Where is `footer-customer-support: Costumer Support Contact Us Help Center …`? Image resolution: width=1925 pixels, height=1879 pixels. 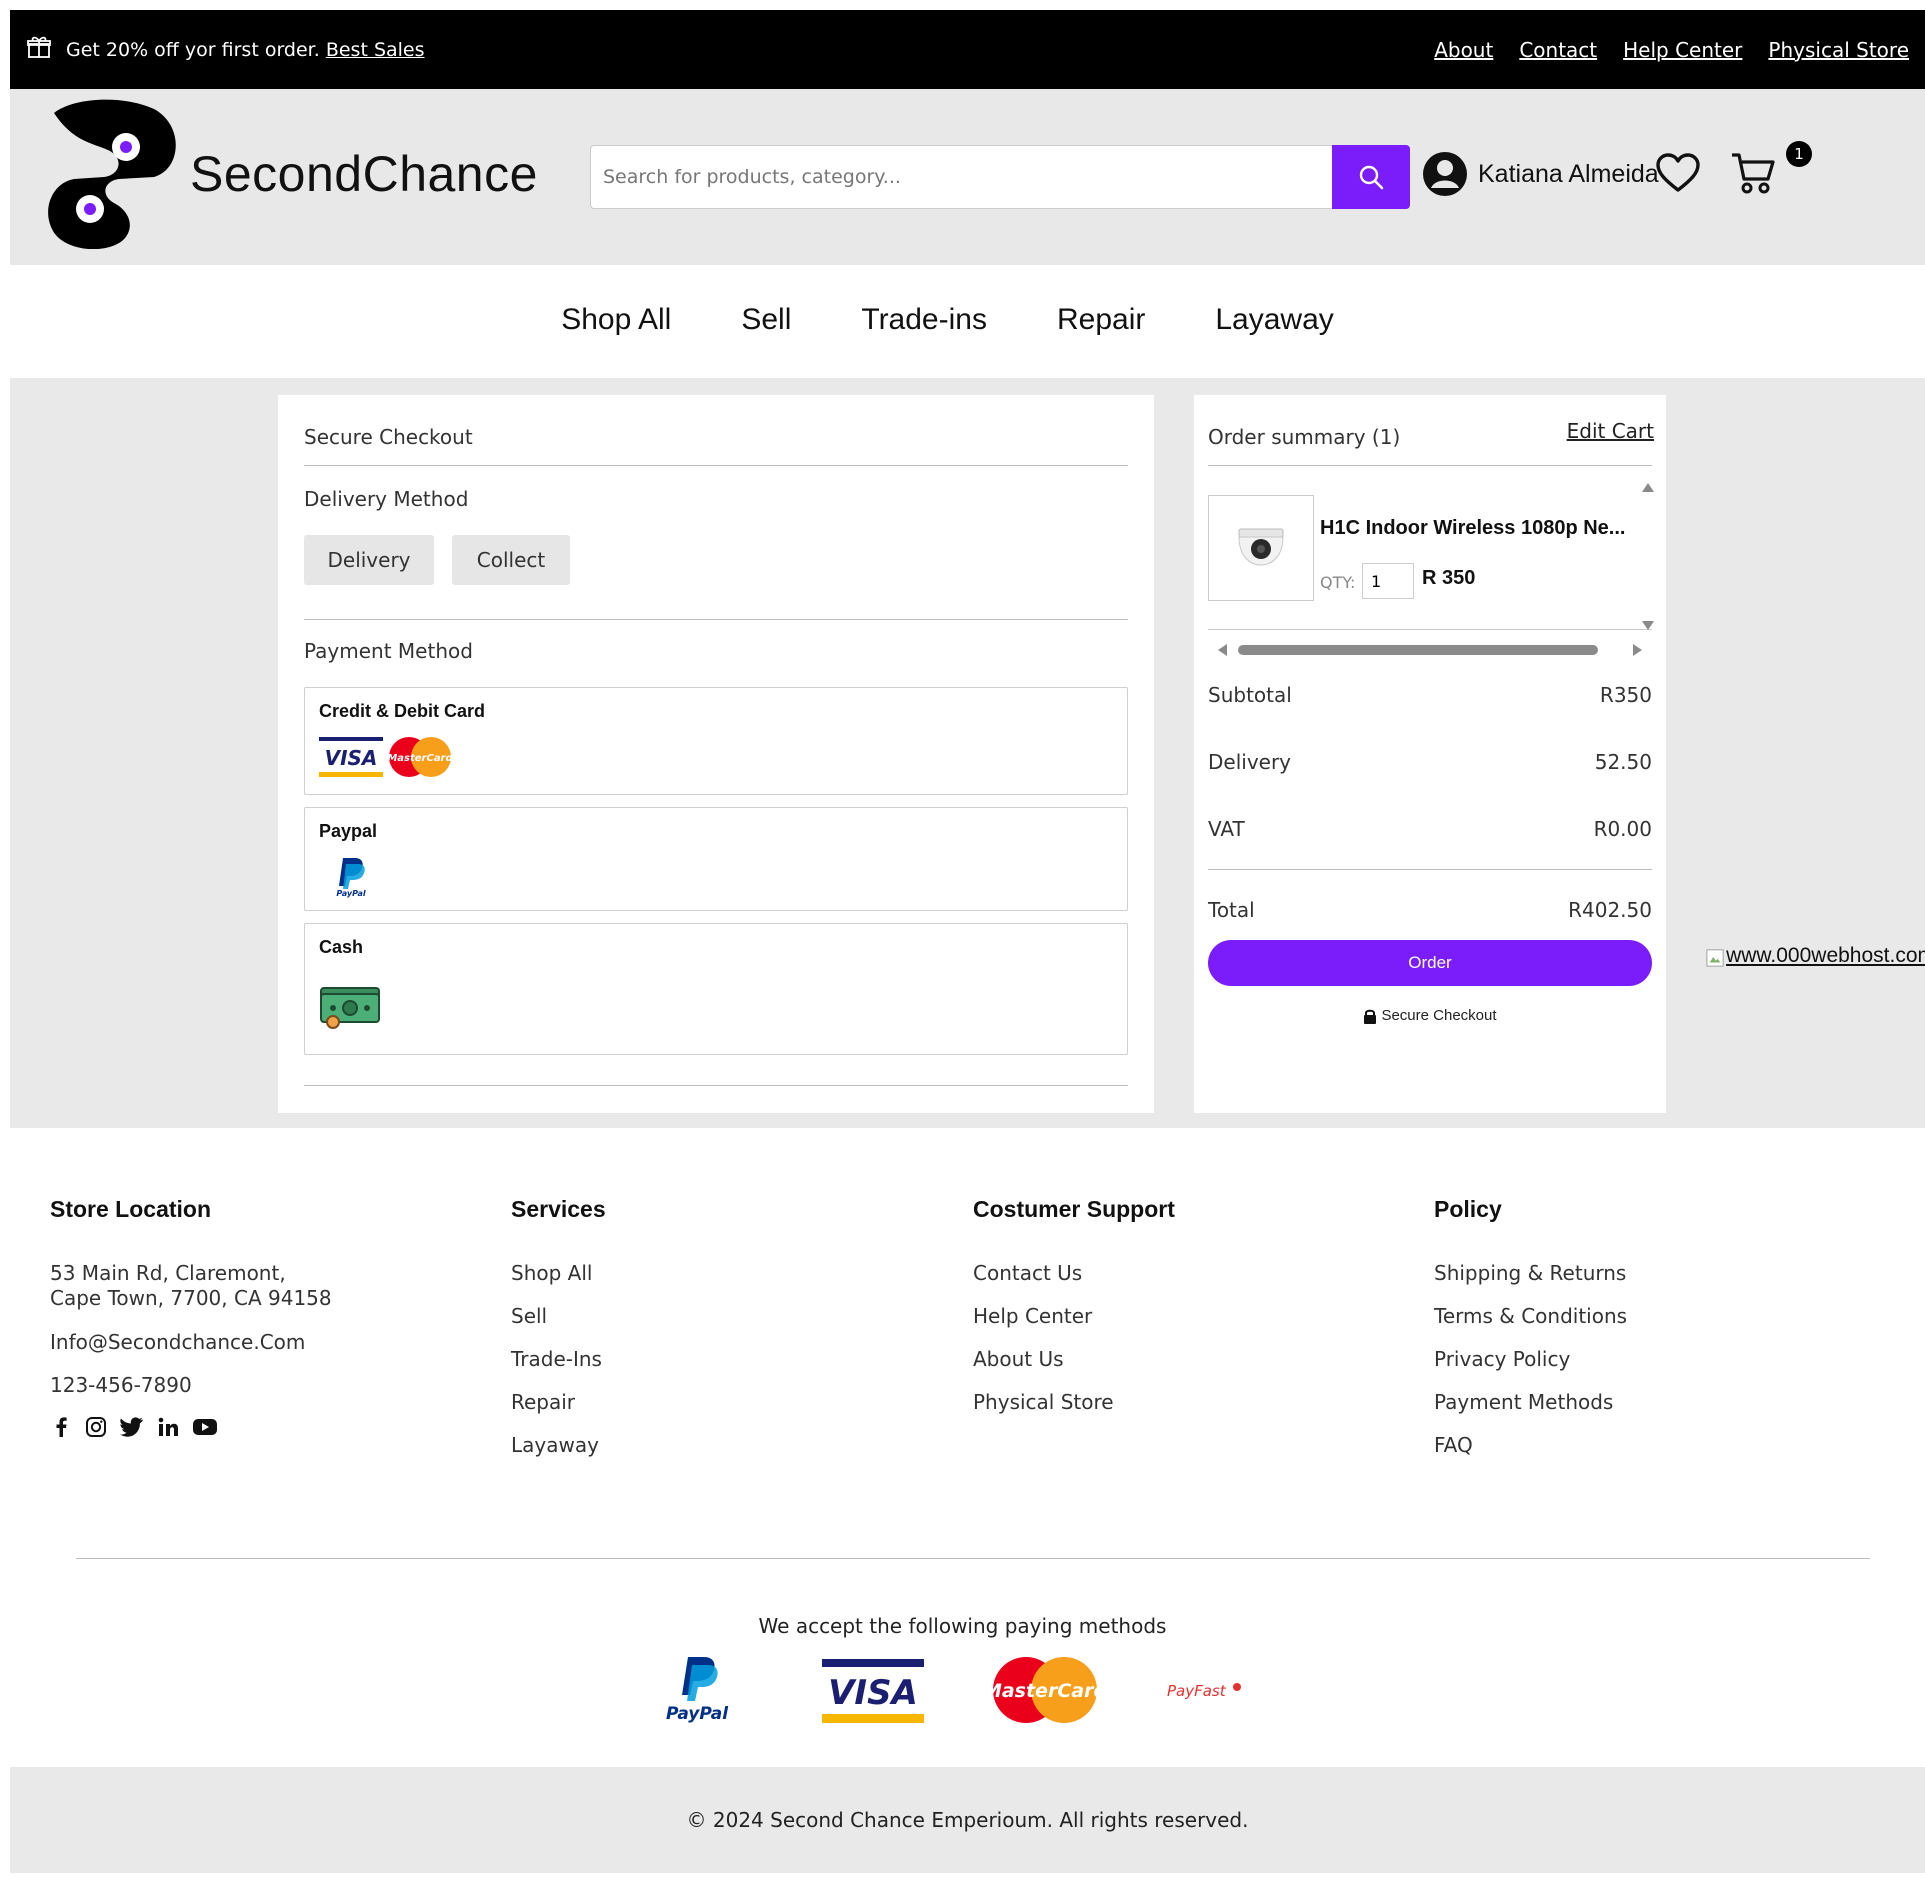
footer-customer-support: Costumer Support Contact Us Help Center … is located at coordinates (1074, 1314).